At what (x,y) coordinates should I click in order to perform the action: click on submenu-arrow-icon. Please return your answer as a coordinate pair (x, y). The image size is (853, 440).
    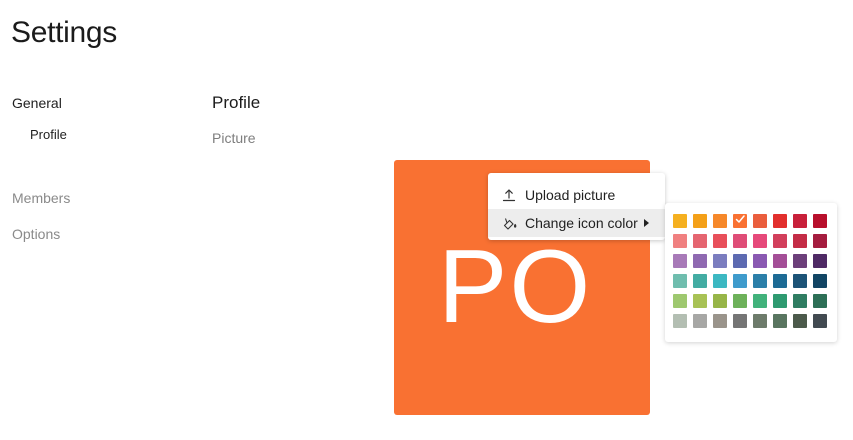
    Looking at the image, I should click on (646, 223).